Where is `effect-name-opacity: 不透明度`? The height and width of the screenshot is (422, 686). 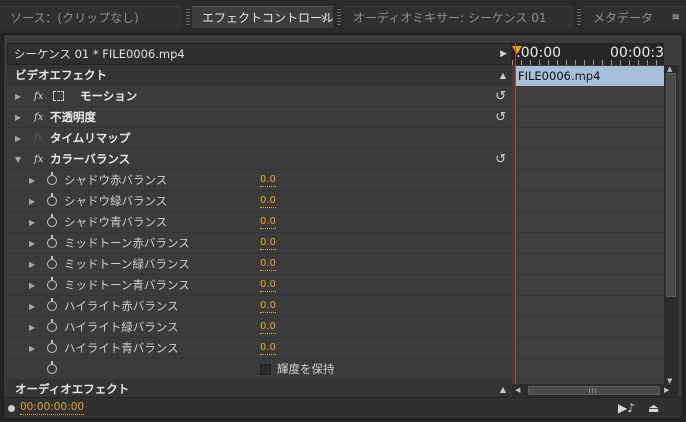
effect-name-opacity: 不透明度 is located at coordinates (73, 117).